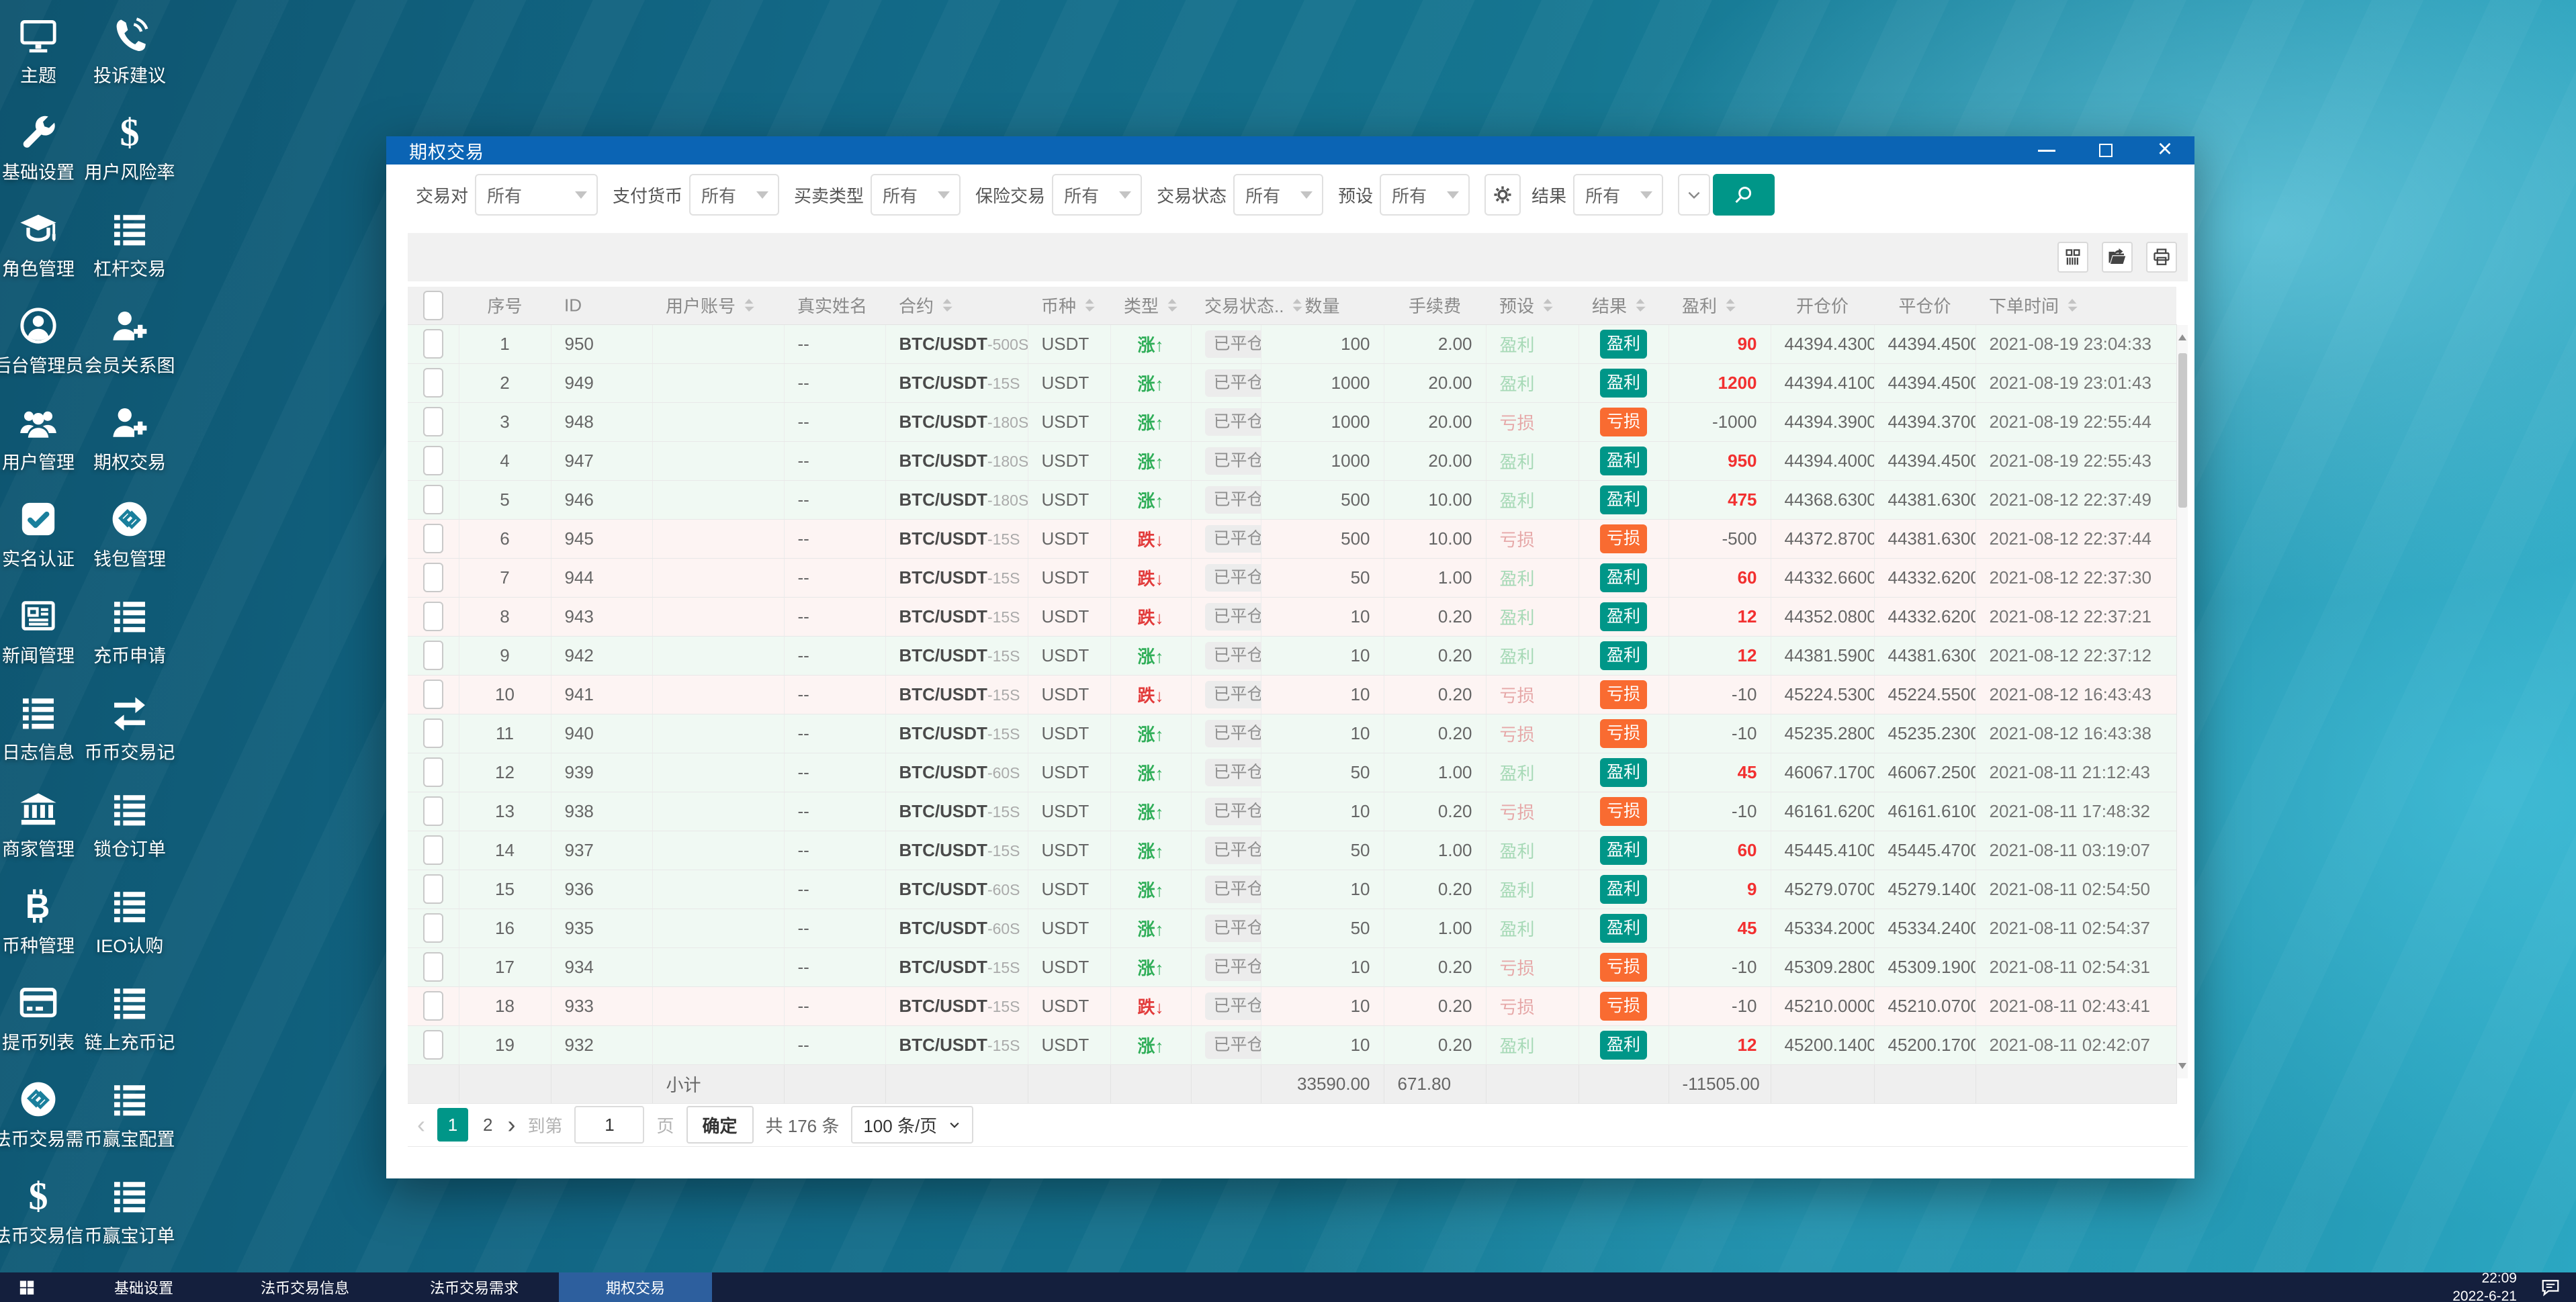  Describe the element at coordinates (305, 1287) in the screenshot. I see `taskbar-item-法币交易信息: 法币交易信息` at that location.